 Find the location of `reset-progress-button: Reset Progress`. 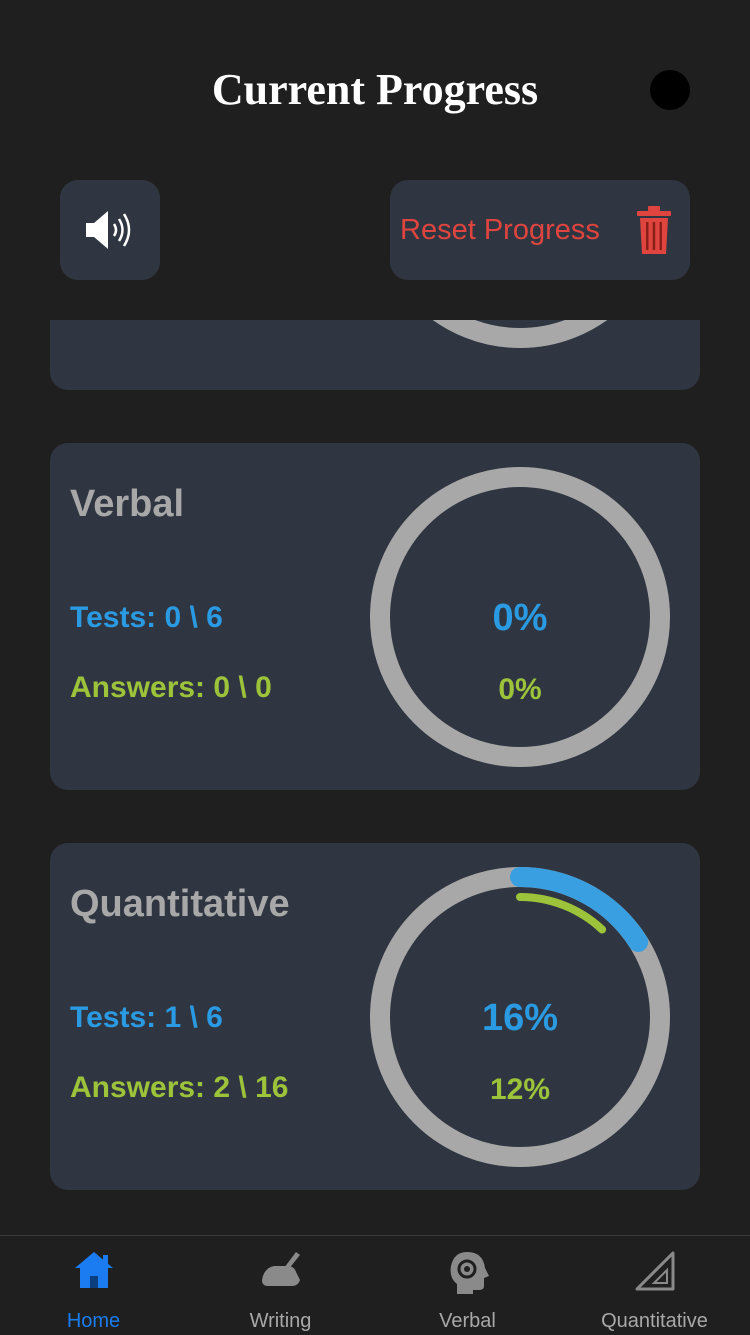

reset-progress-button: Reset Progress is located at coordinates (540, 230).